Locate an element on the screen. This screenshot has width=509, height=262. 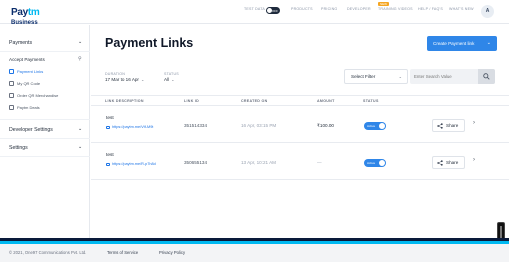
sidebar-subheading: Accept Payments is located at coordinates (27, 59).